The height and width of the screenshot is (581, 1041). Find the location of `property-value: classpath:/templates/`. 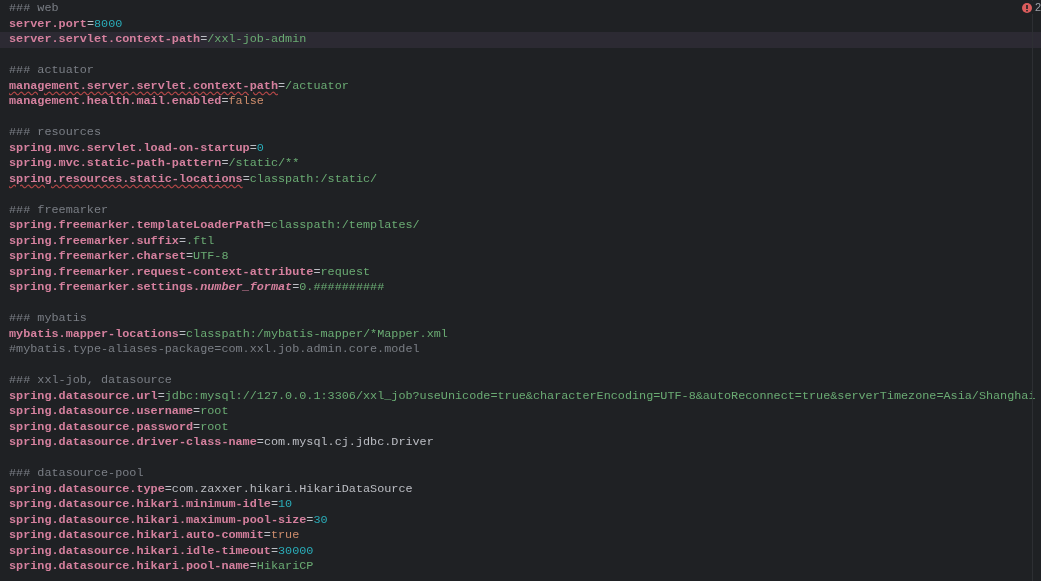

property-value: classpath:/templates/ is located at coordinates (345, 226).